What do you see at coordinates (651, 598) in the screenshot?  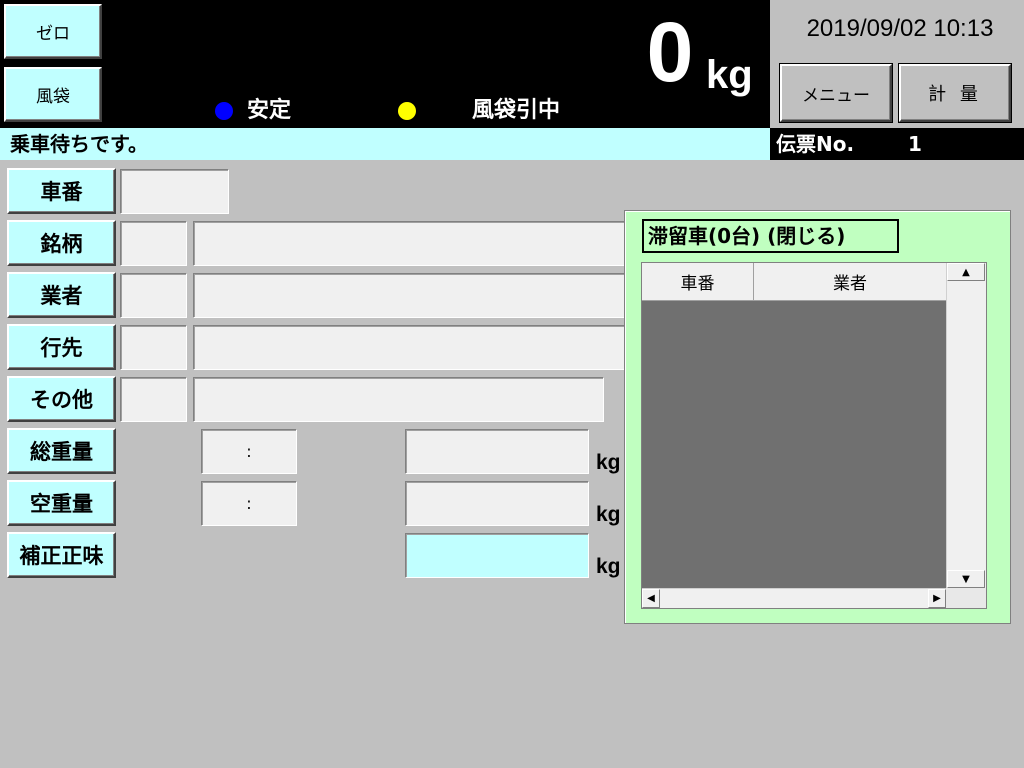 I see `scroll-left-icon: ◀` at bounding box center [651, 598].